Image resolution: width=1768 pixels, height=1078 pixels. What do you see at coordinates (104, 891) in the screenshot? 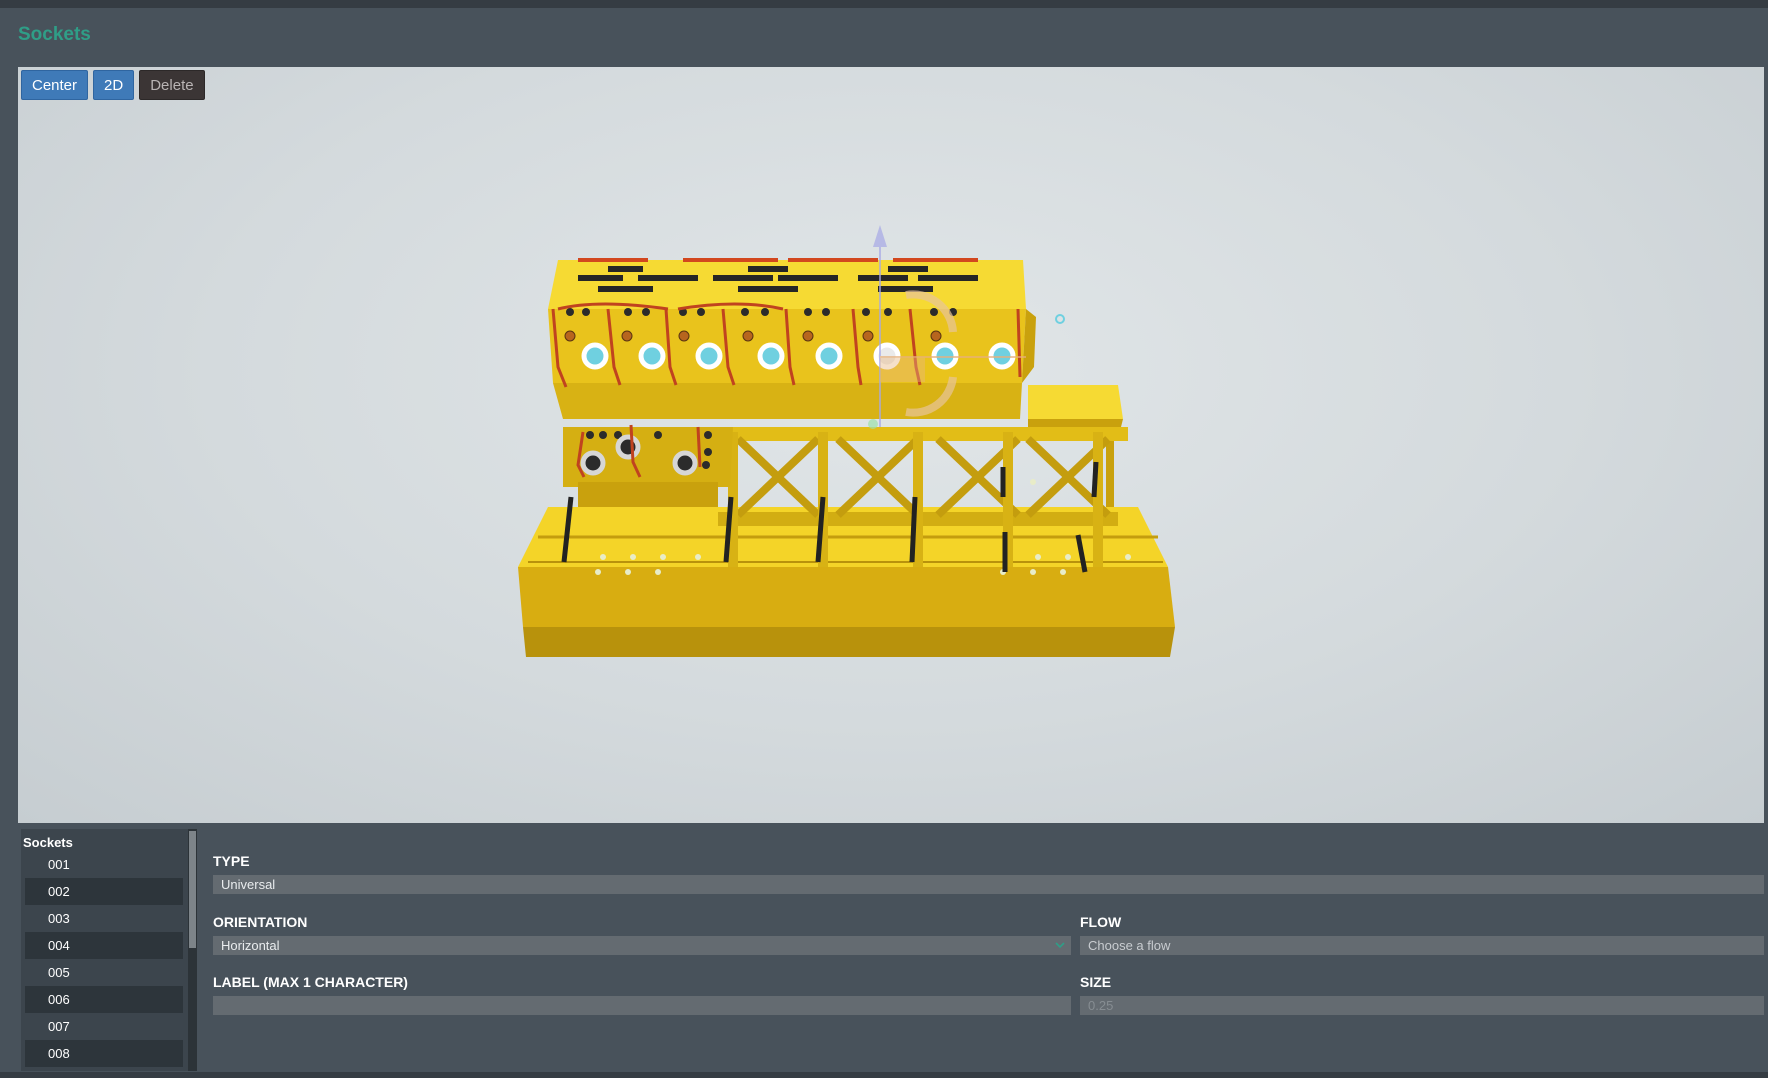
I see `socket-item-002: 002` at bounding box center [104, 891].